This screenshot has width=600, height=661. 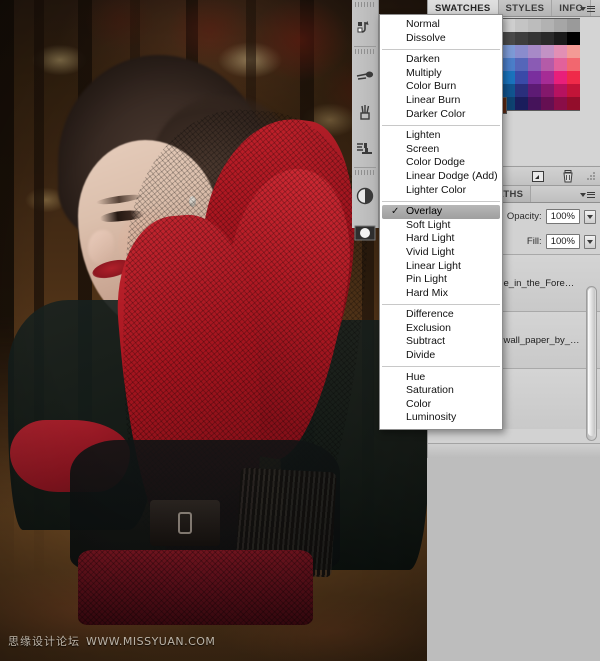 I want to click on menu-item-label: Lighter Color, so click(x=436, y=189).